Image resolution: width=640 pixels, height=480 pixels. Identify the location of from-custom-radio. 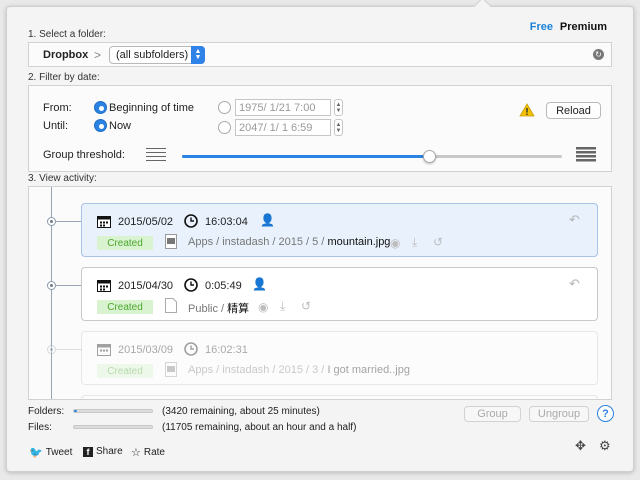
(224, 107).